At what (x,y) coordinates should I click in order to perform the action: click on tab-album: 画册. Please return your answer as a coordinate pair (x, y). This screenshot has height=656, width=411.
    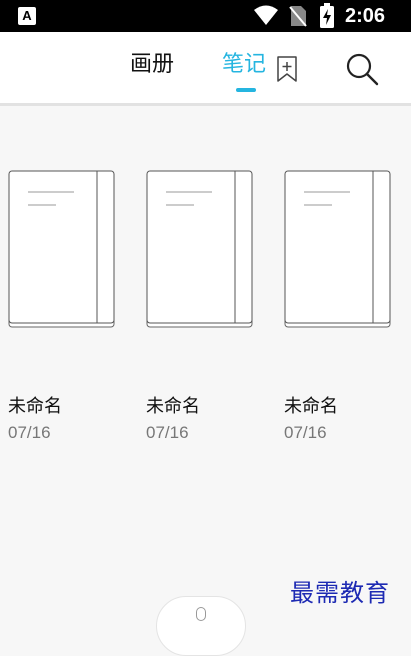
    Looking at the image, I should click on (152, 65).